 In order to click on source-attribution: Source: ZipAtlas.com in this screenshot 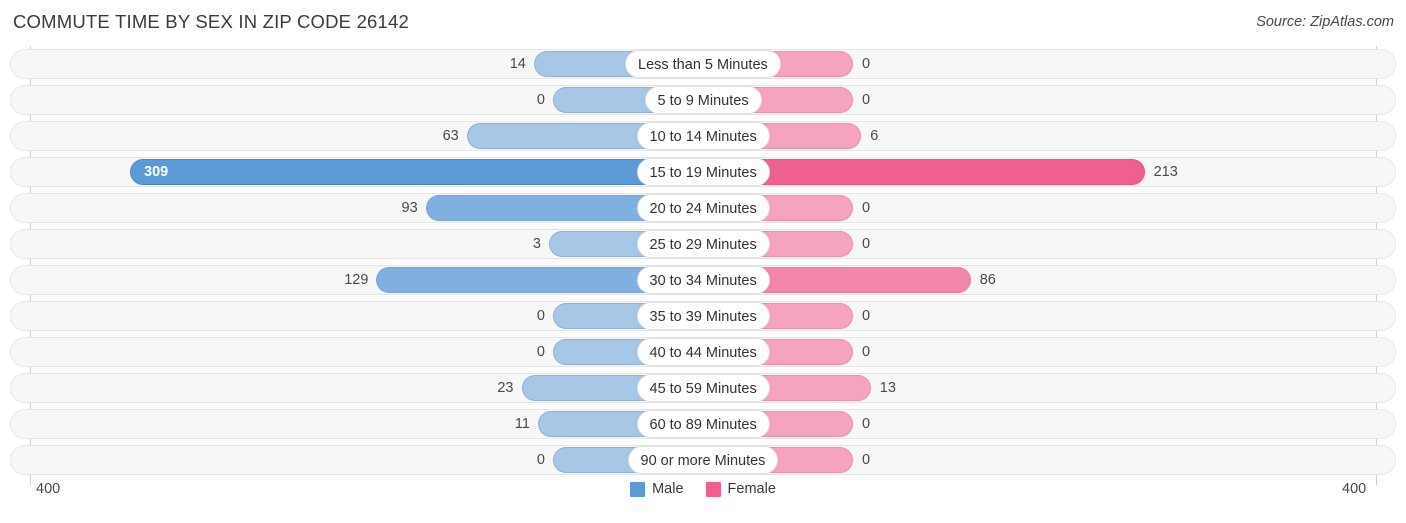, I will do `click(1325, 22)`.